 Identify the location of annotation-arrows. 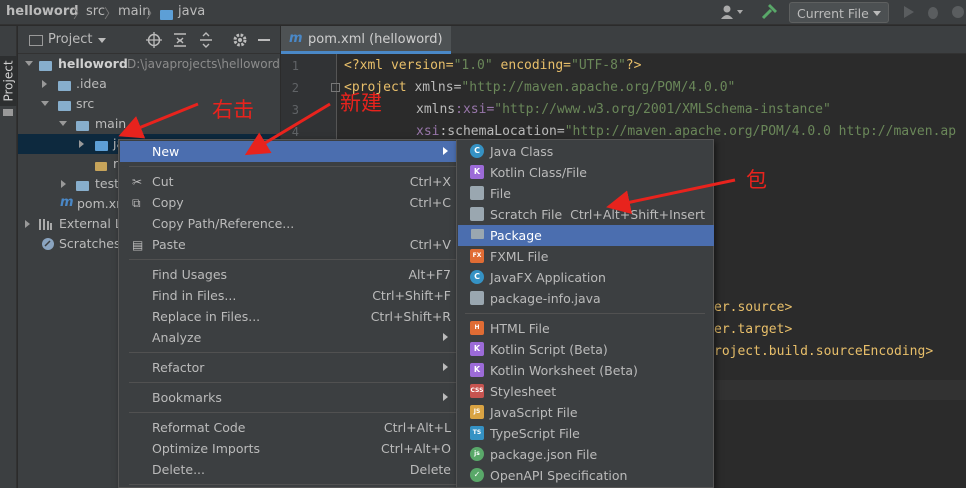
(427, 158).